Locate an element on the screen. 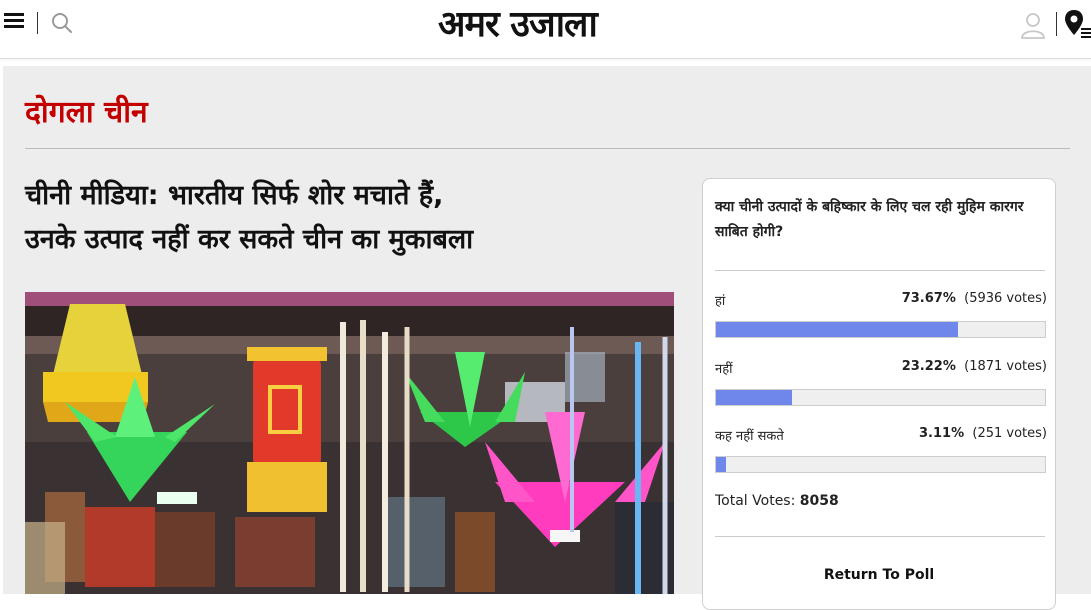 Image resolution: width=1091 pixels, height=610 pixels. section-divider is located at coordinates (547, 148).